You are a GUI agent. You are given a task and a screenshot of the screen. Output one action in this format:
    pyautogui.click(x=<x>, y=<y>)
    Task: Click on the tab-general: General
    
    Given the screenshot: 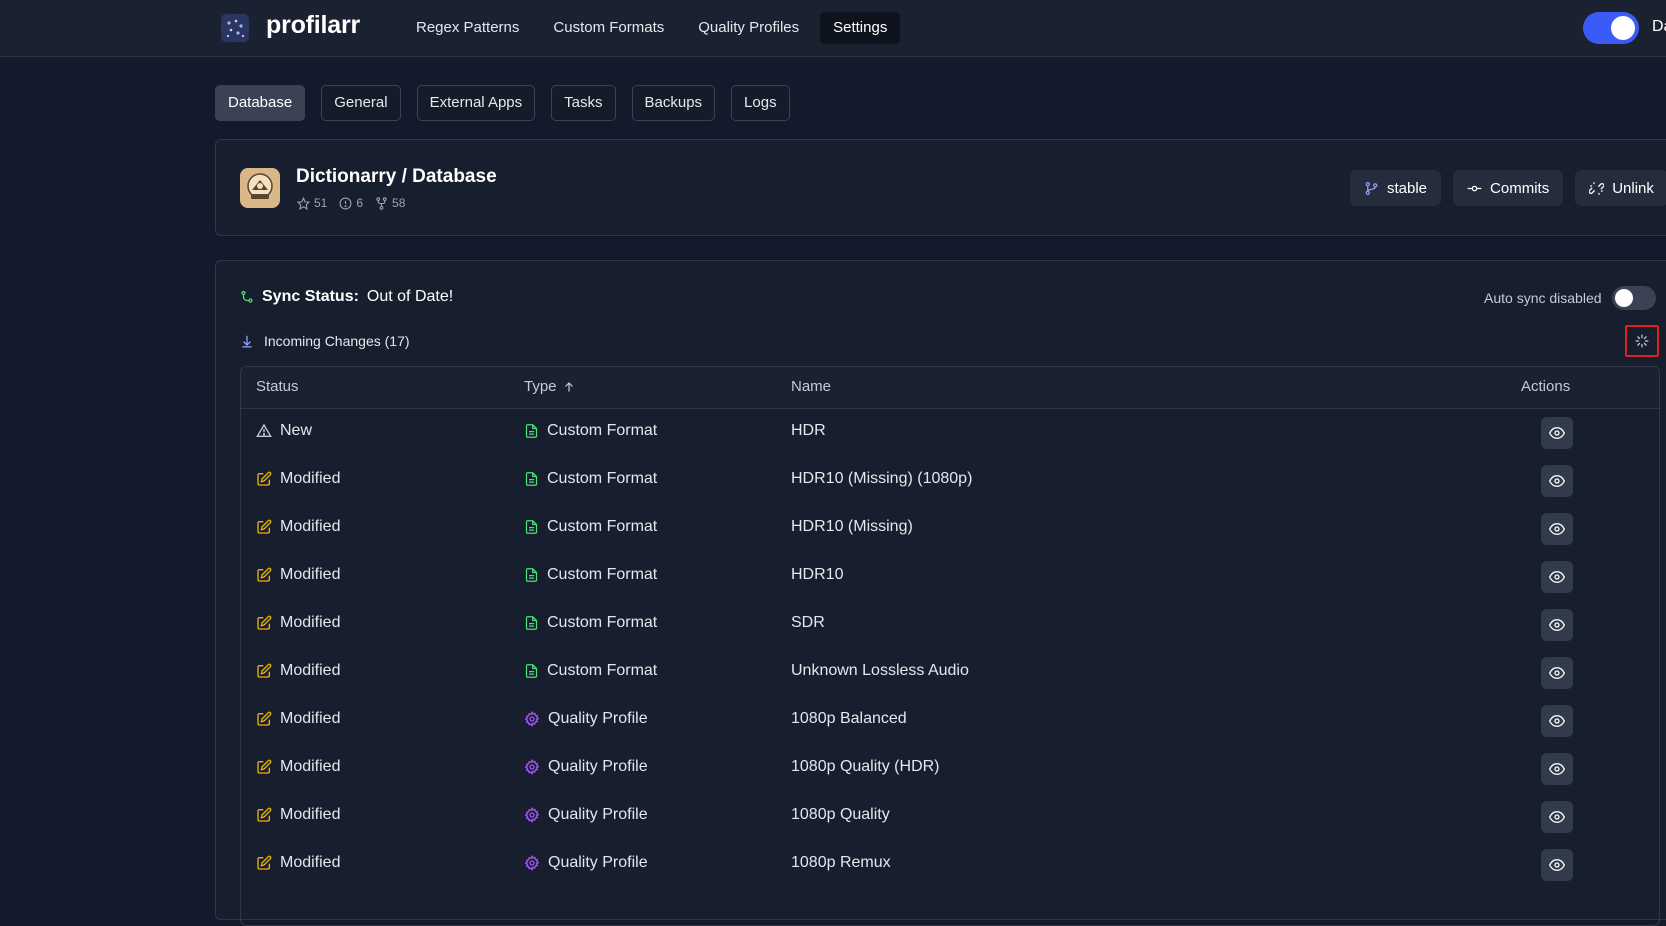 What is the action you would take?
    pyautogui.click(x=361, y=103)
    